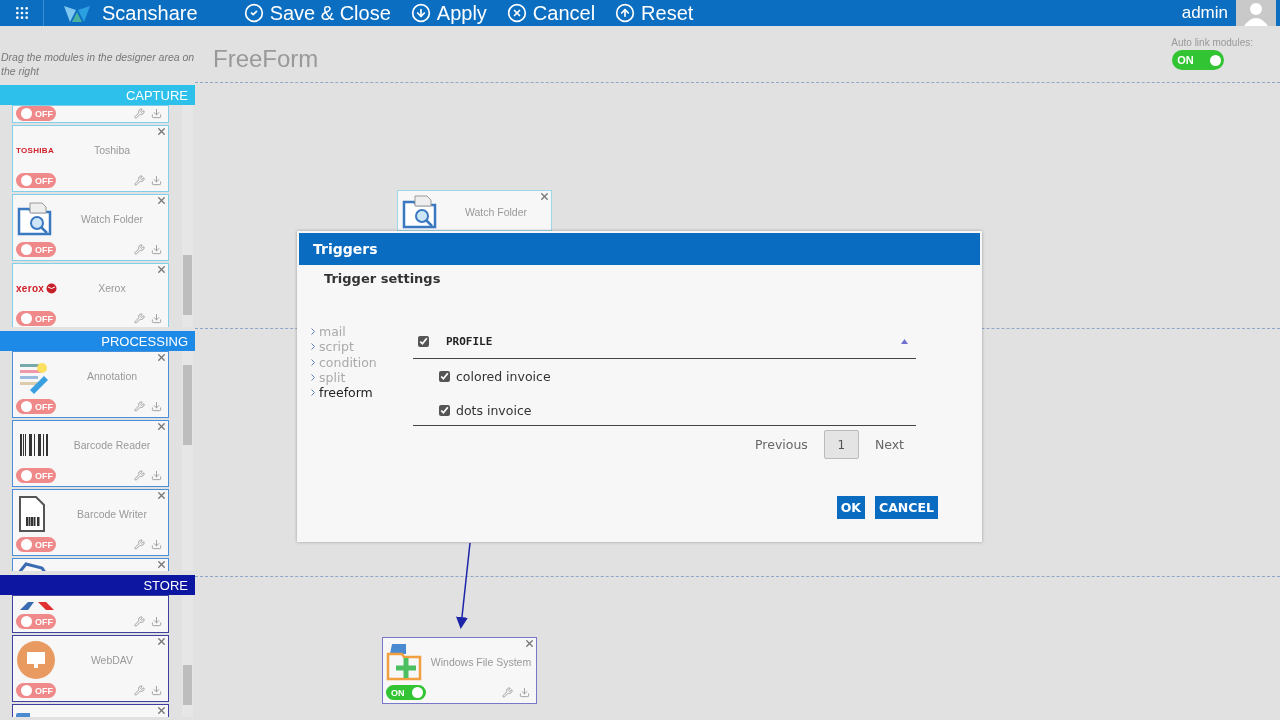 This screenshot has width=1280, height=720. Describe the element at coordinates (494, 410) in the screenshot. I see `row-label: dots invoice` at that location.